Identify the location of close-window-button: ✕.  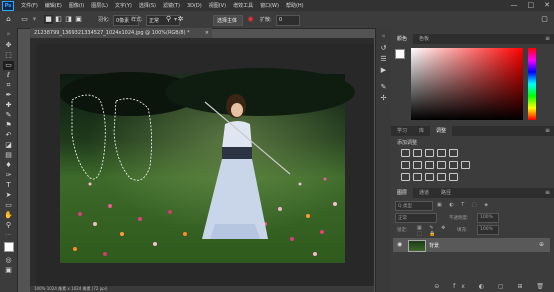
(547, 5).